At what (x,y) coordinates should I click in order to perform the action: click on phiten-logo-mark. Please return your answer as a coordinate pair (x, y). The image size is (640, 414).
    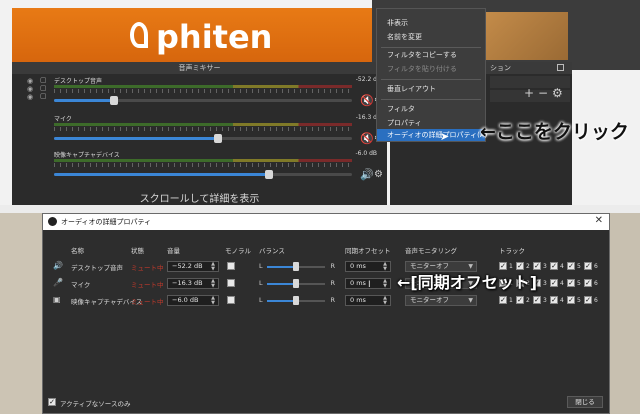
    Looking at the image, I should click on (139, 35).